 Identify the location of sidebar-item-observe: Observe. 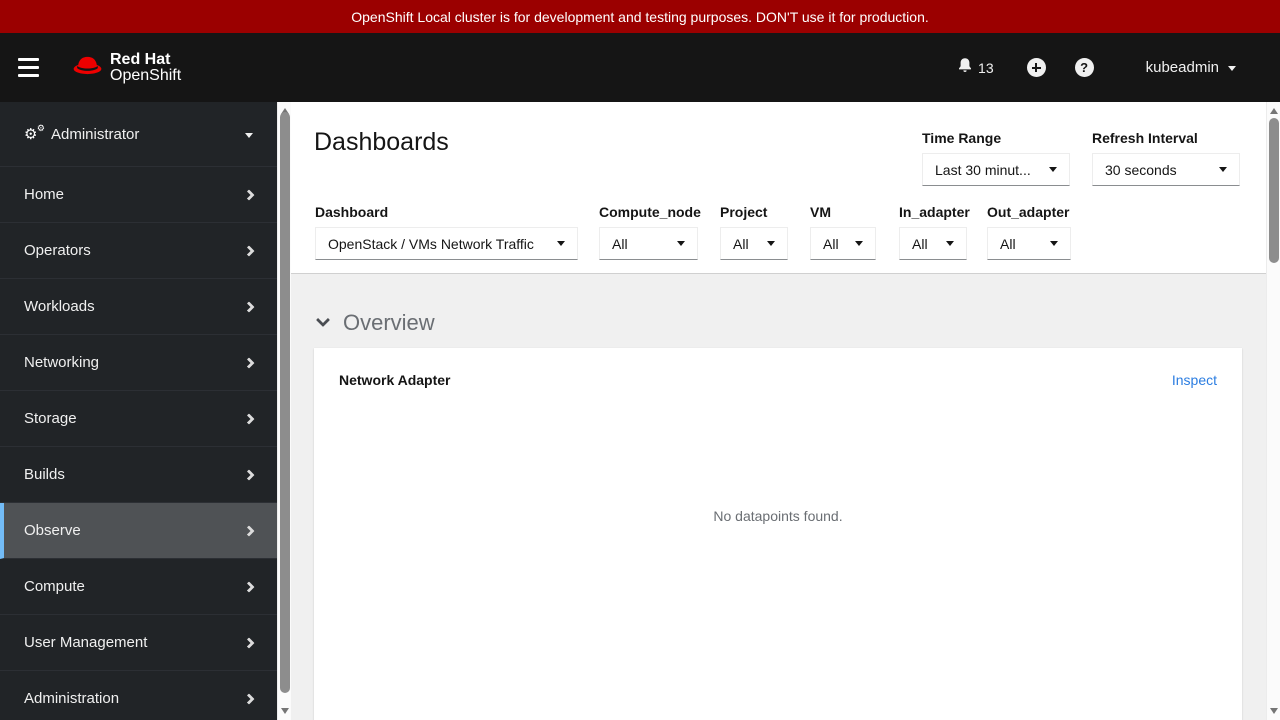
(138, 531).